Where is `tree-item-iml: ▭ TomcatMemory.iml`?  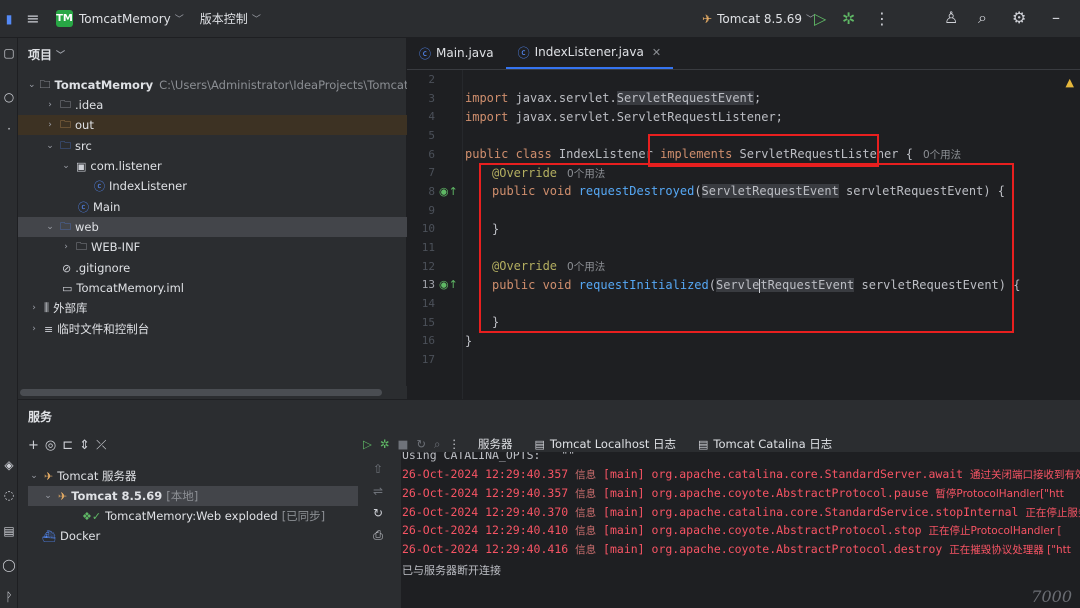 tree-item-iml: ▭ TomcatMemory.iml is located at coordinates (212, 288).